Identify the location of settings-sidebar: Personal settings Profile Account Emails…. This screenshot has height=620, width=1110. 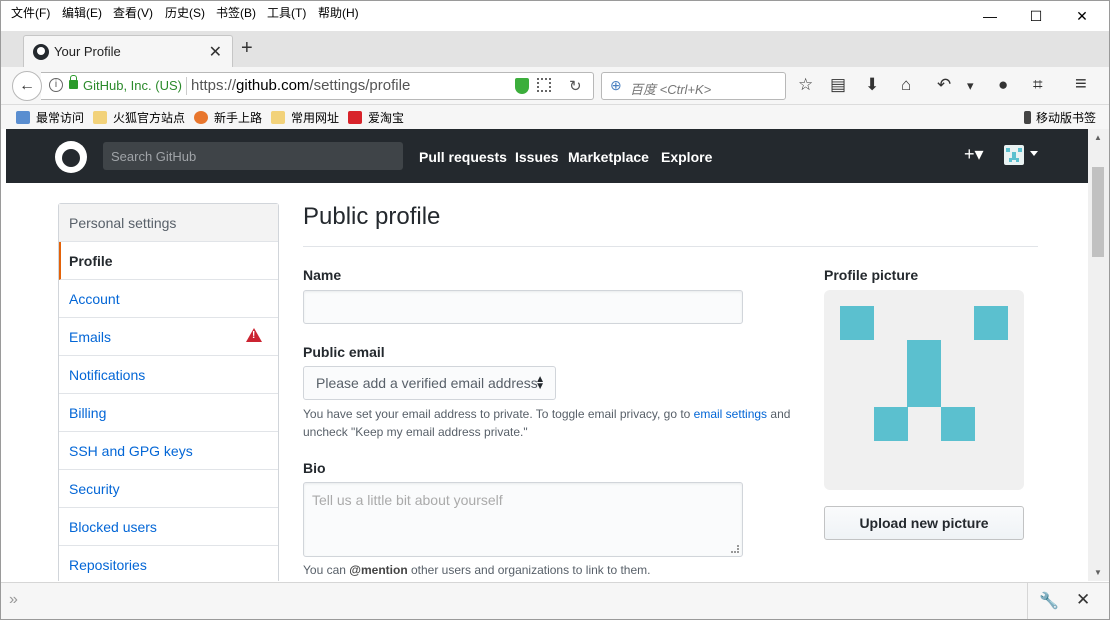
(168, 392).